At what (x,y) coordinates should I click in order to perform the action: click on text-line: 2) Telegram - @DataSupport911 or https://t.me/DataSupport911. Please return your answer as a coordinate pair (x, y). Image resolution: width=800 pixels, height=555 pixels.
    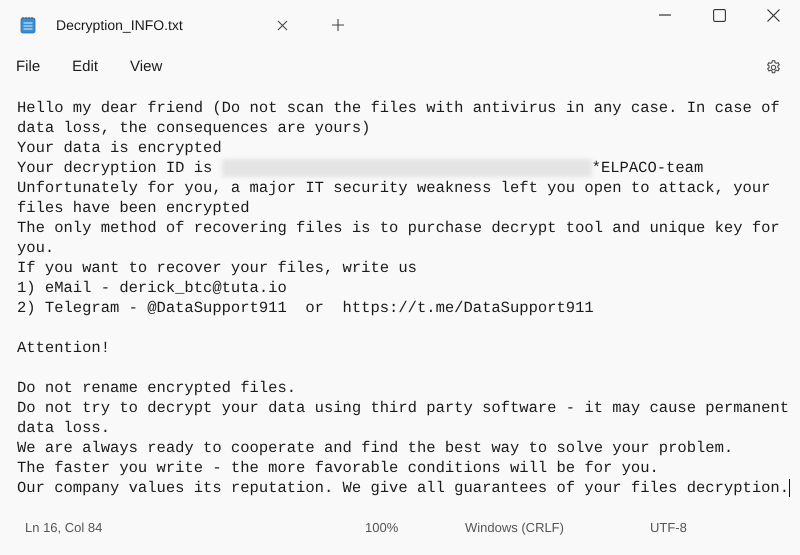
    Looking at the image, I should click on (305, 308).